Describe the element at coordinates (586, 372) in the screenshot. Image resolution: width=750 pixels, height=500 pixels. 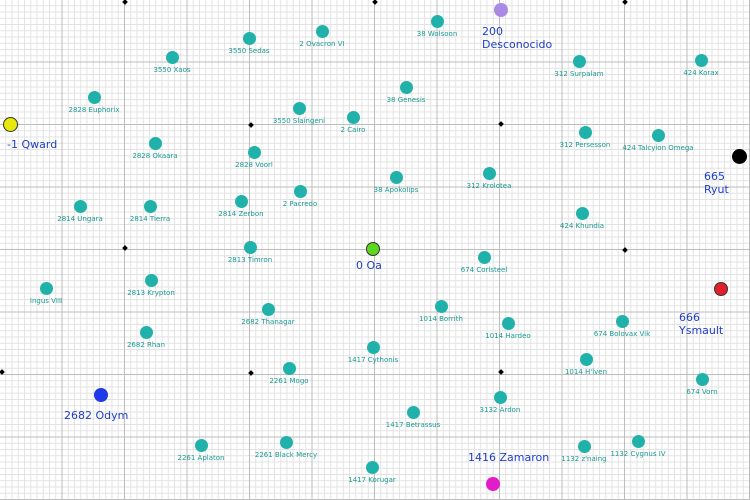
I see `planet-label: 1014 H'lven` at that location.